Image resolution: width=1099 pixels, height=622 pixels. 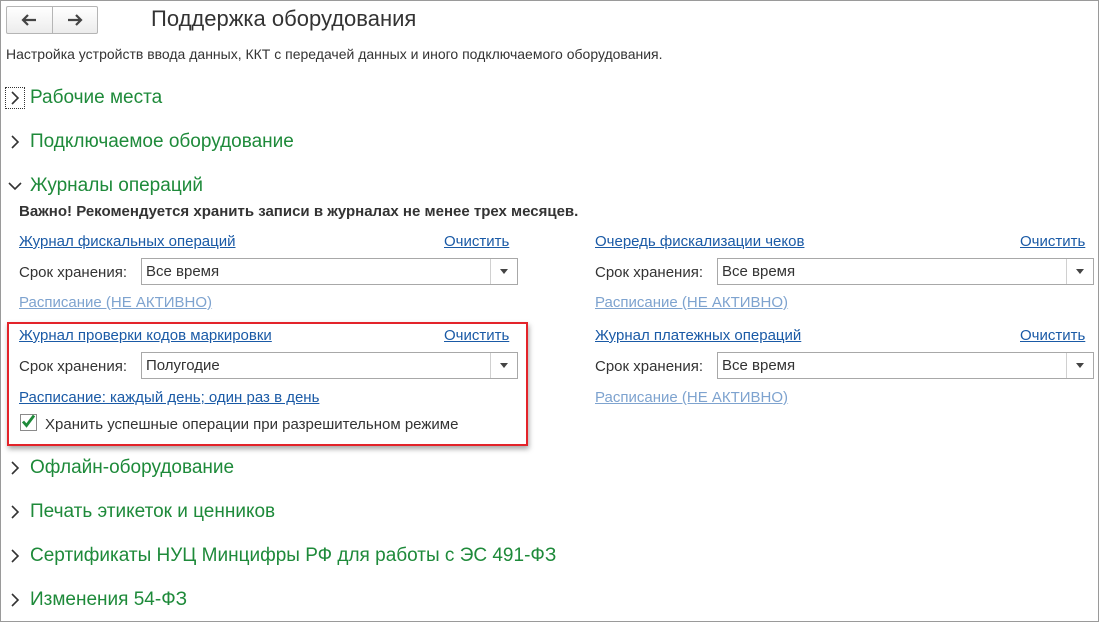 What do you see at coordinates (284, 18) in the screenshot?
I see `page-title: Поддержка оборудования` at bounding box center [284, 18].